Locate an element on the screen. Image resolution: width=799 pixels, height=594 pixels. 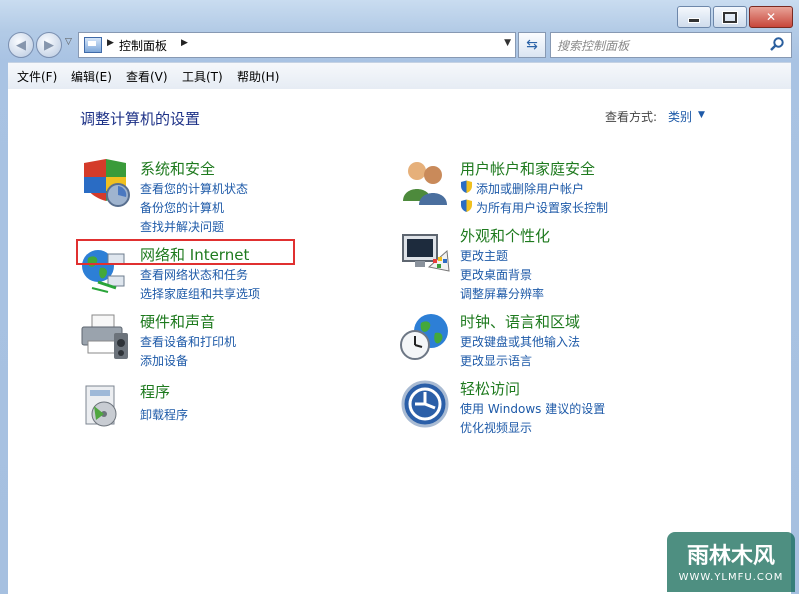
maximize-button is located at coordinates (730, 17).